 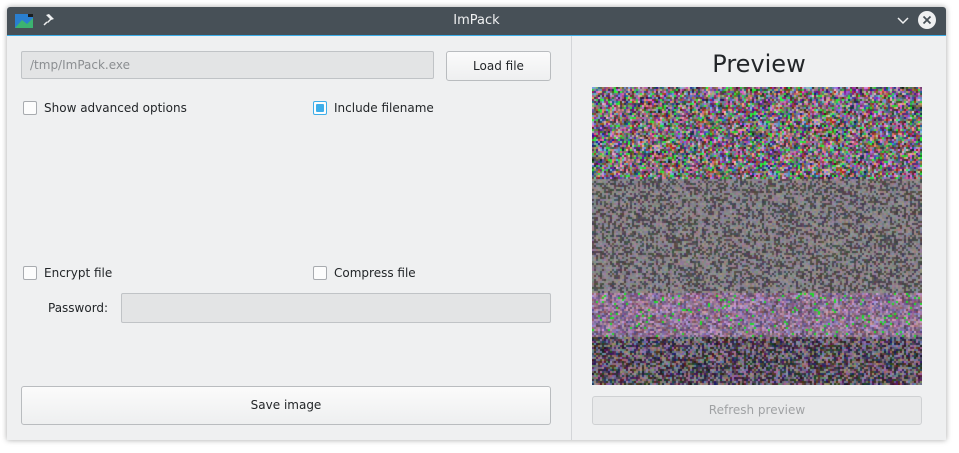 I want to click on title-bar: ImPack, so click(x=476, y=21).